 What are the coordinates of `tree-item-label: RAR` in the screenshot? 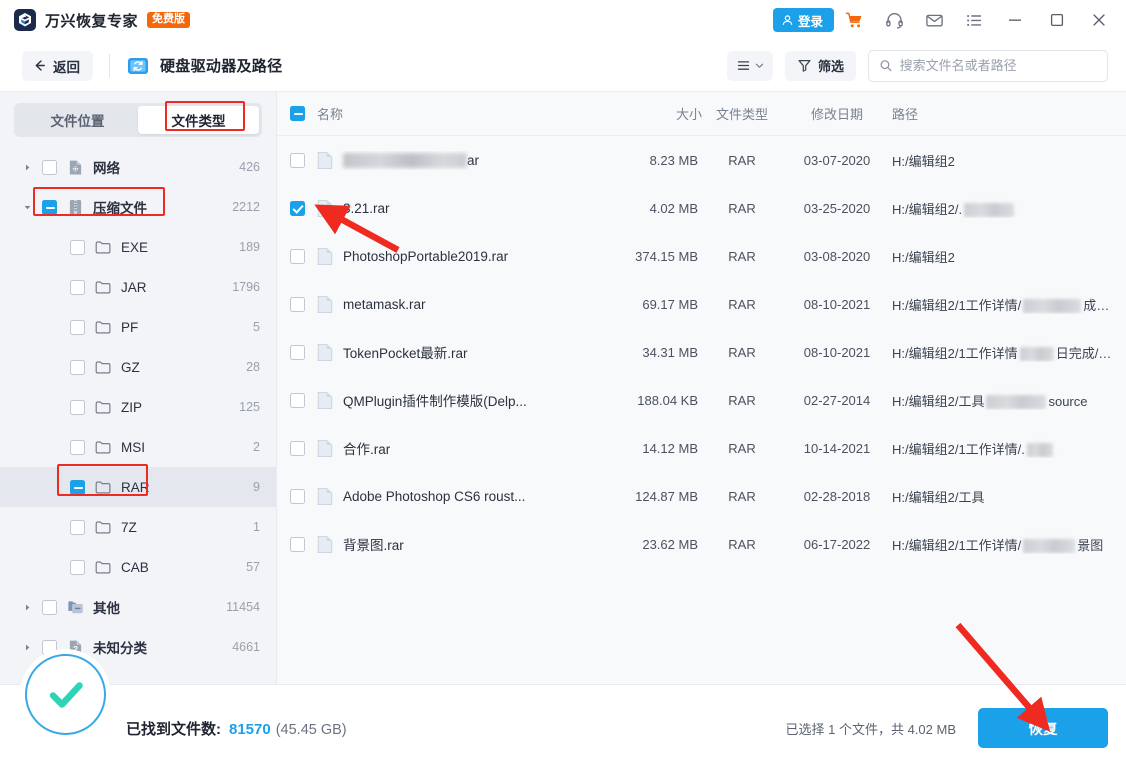 It's located at (135, 487).